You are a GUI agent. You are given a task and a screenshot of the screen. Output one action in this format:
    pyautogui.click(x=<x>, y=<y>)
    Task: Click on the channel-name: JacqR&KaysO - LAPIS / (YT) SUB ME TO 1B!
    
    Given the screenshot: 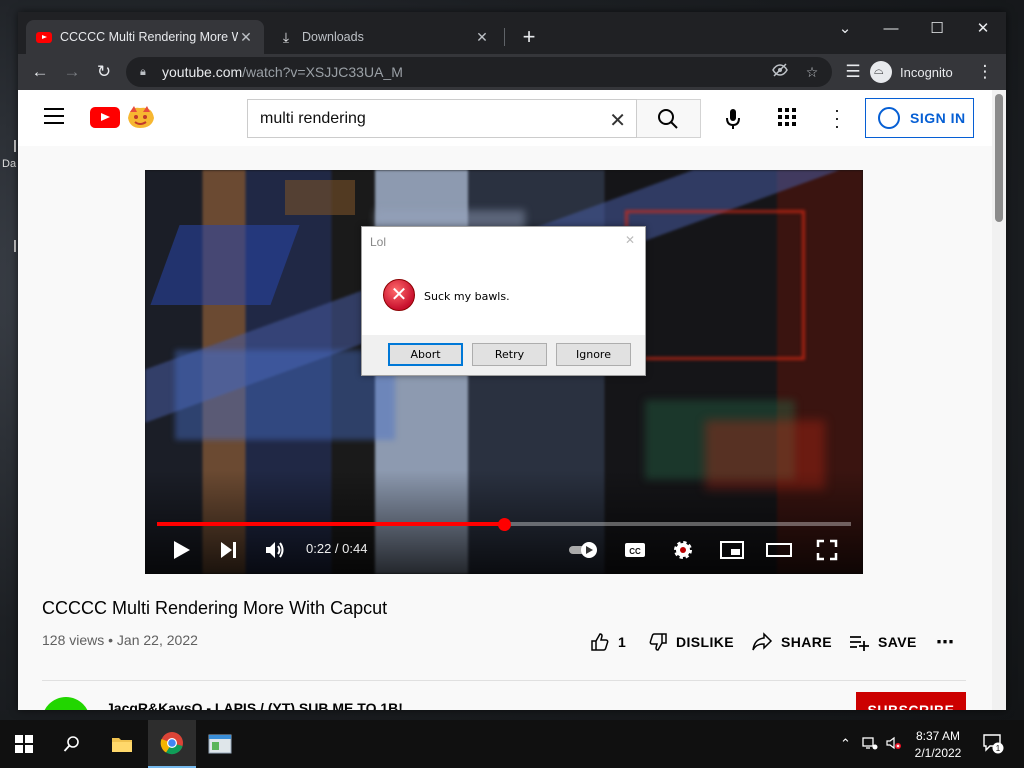 What is the action you would take?
    pyautogui.click(x=254, y=705)
    